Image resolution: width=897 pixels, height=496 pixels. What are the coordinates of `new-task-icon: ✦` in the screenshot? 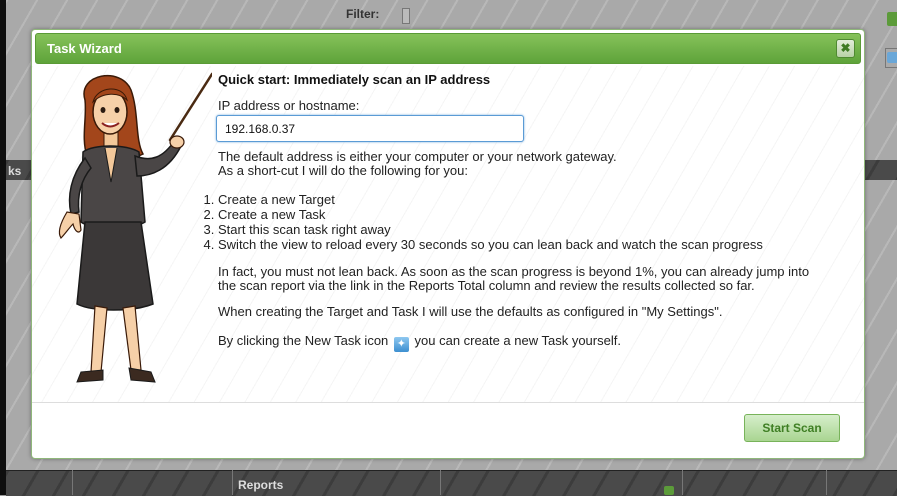 It's located at (401, 344).